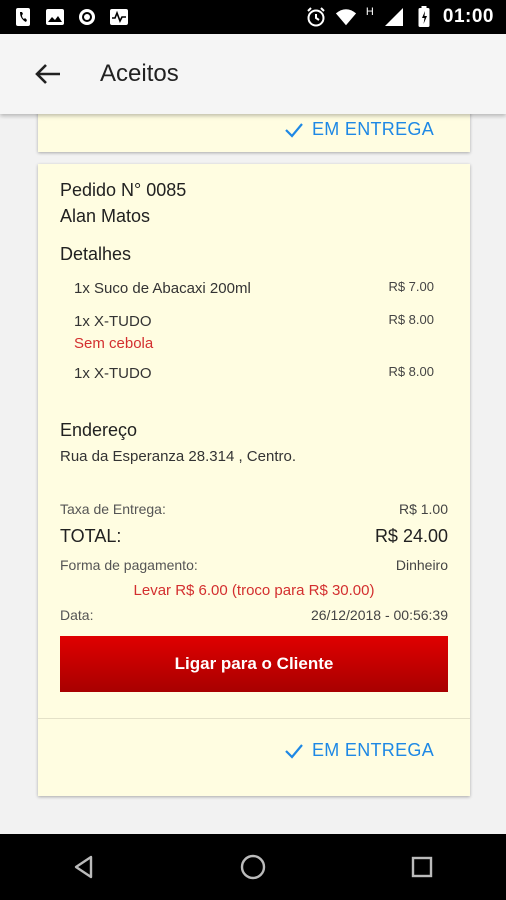 This screenshot has height=900, width=506. What do you see at coordinates (421, 565) in the screenshot?
I see `payment-method: Dinheiro` at bounding box center [421, 565].